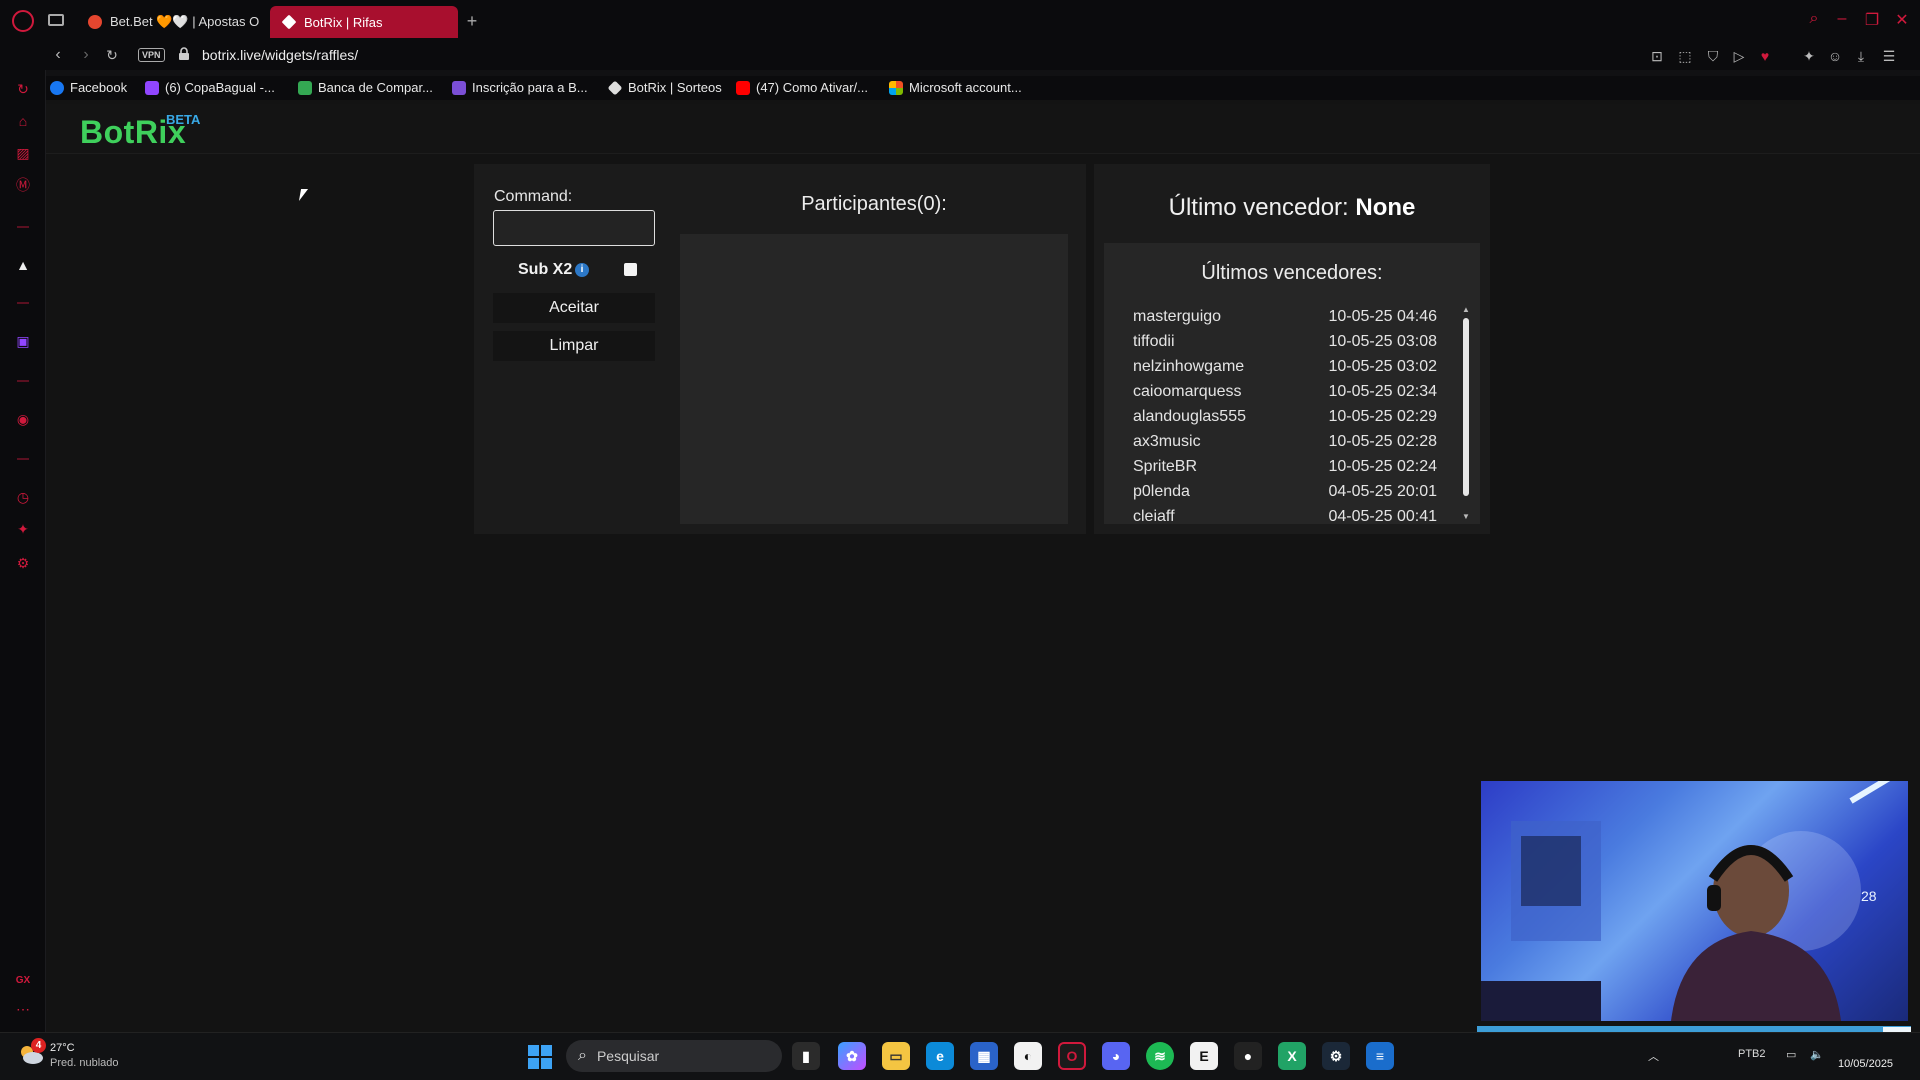  What do you see at coordinates (86, 55) in the screenshot?
I see `forward-icon: ›` at bounding box center [86, 55].